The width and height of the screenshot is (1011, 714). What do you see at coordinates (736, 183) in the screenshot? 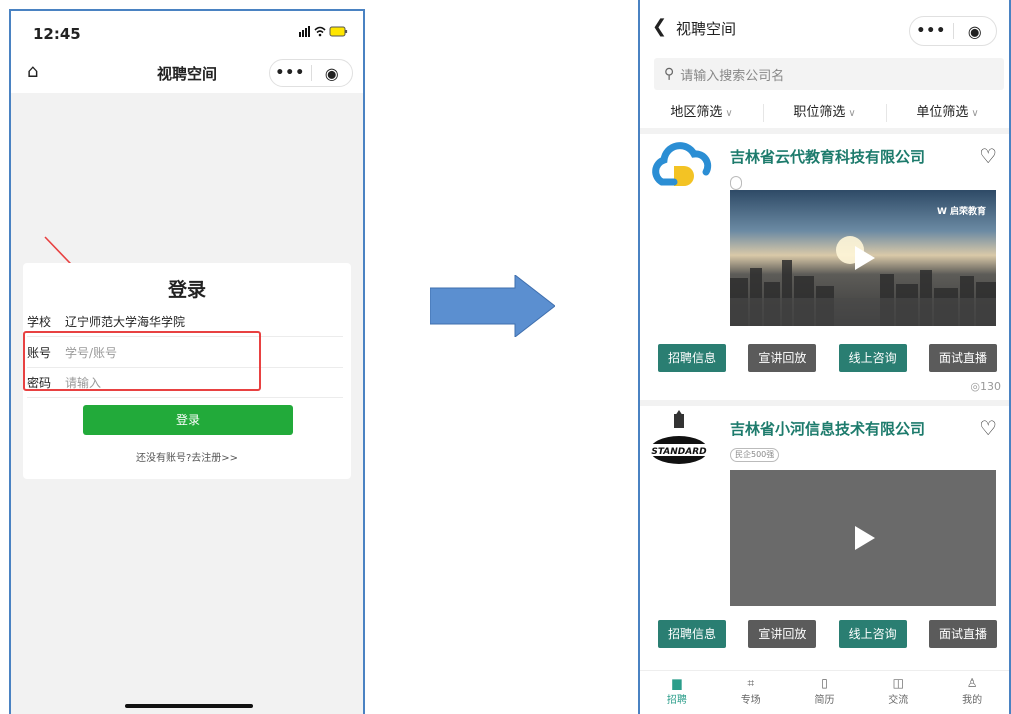
I see `company-tag` at bounding box center [736, 183].